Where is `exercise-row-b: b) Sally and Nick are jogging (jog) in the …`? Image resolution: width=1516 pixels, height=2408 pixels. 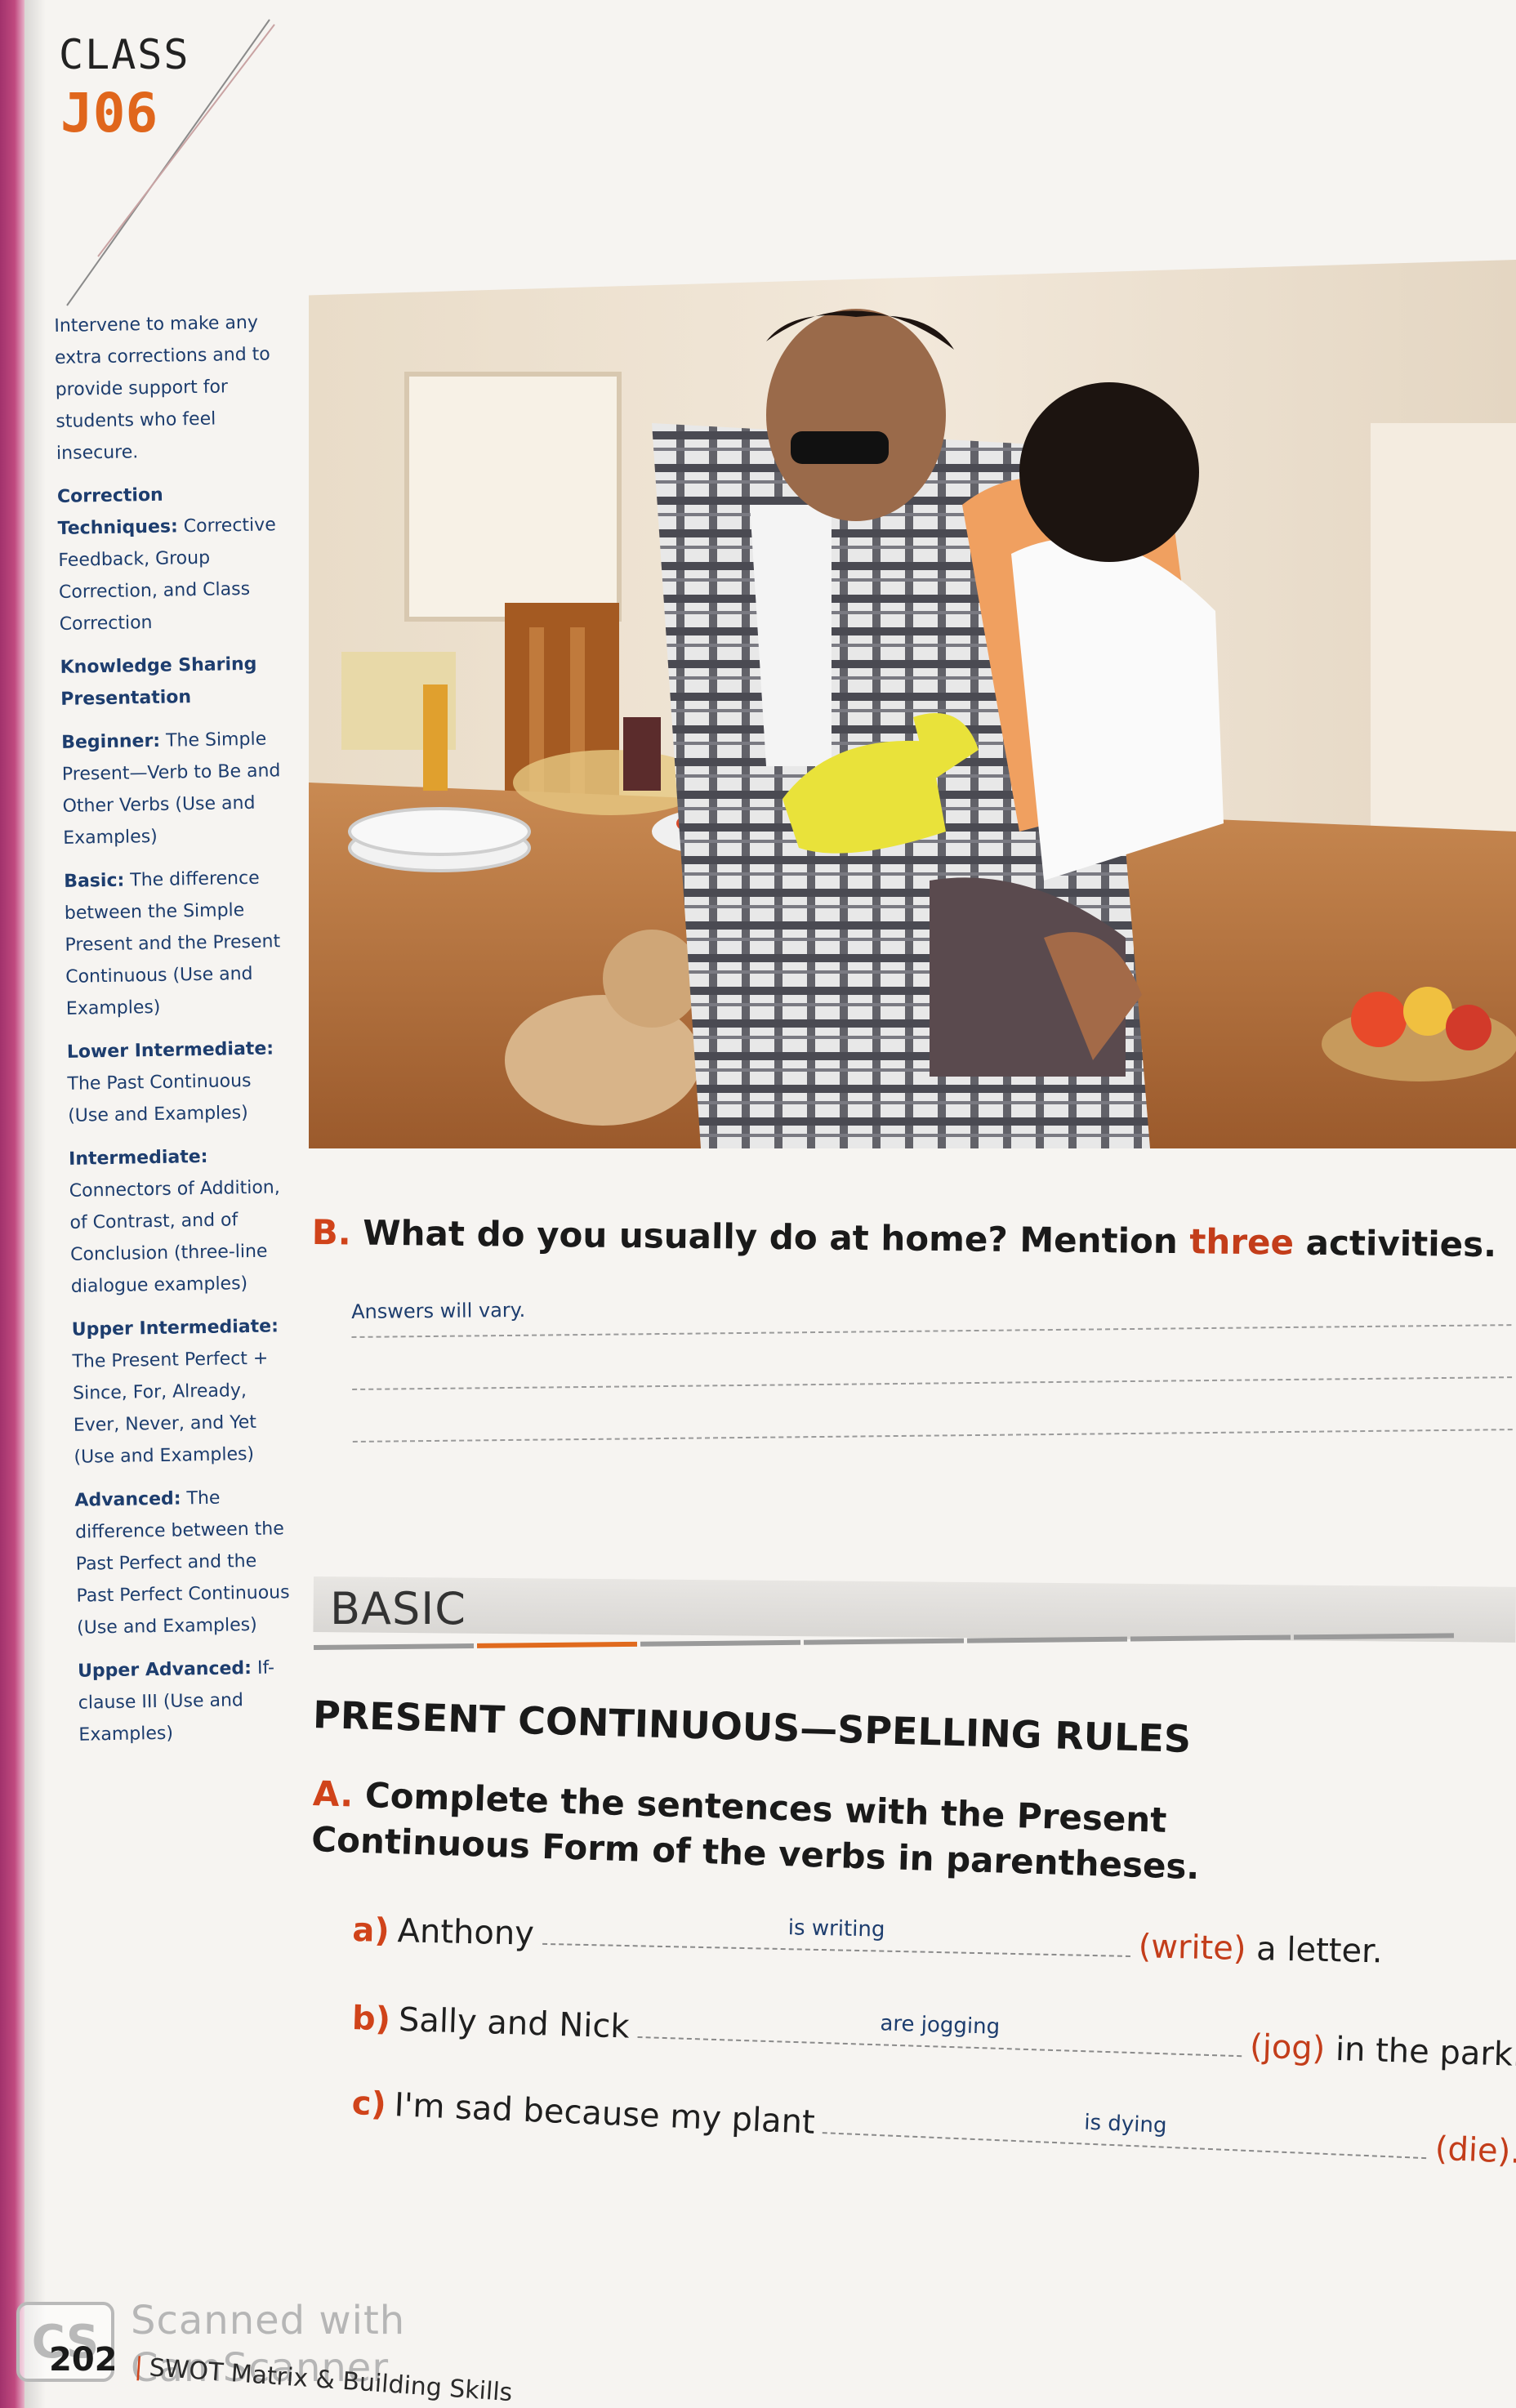
exercise-row-b: b) Sally and Nick are jogging (jog) in the … is located at coordinates (933, 2035).